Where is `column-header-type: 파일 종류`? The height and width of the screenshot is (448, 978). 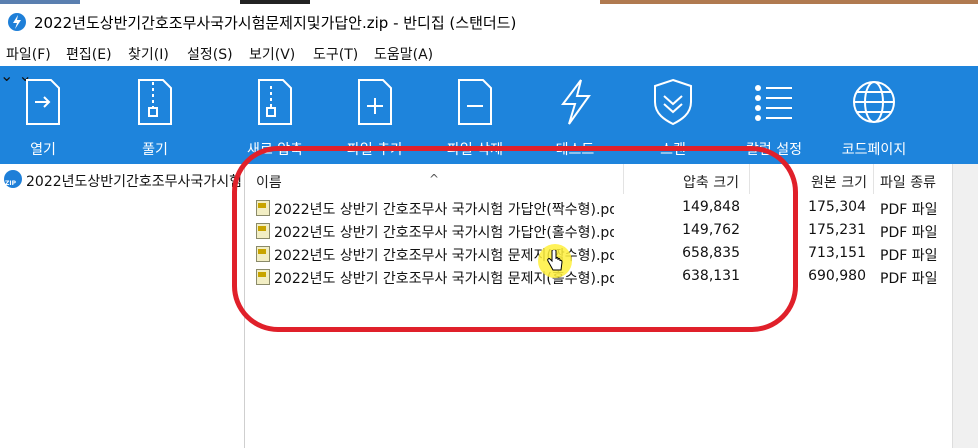
column-header-type: 파일 종류 is located at coordinates (913, 179).